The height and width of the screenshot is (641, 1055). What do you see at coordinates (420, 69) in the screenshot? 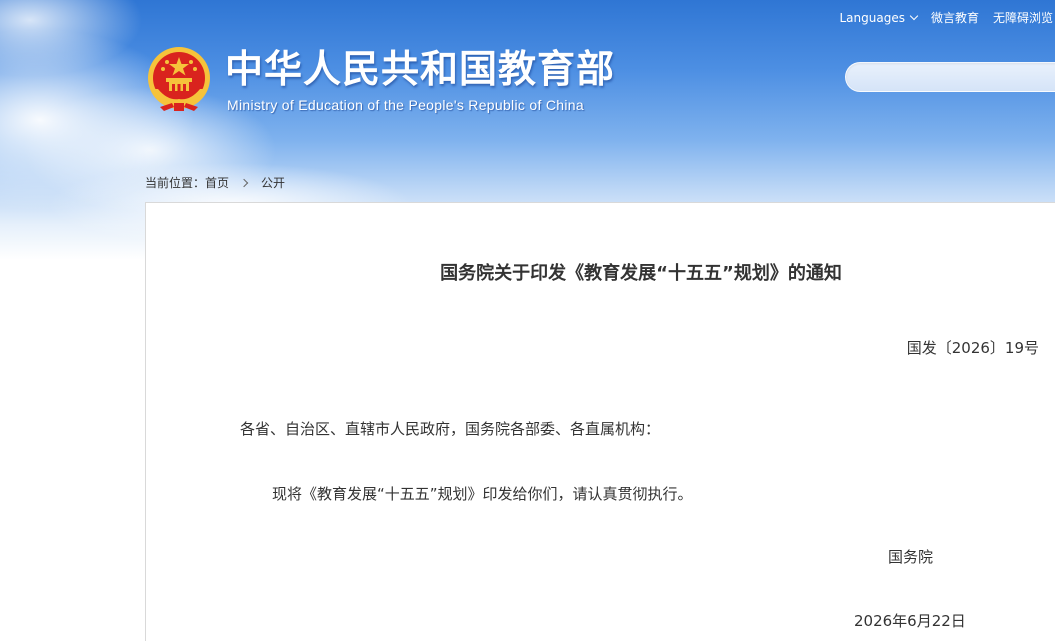
I see `site-title: 中华人民共和国教育部` at bounding box center [420, 69].